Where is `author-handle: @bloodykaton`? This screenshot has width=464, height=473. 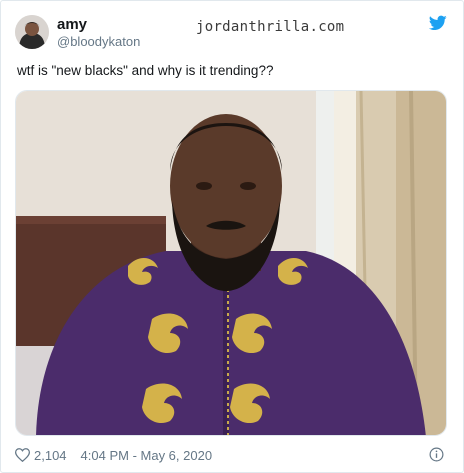
author-handle: @bloodykaton is located at coordinates (98, 41).